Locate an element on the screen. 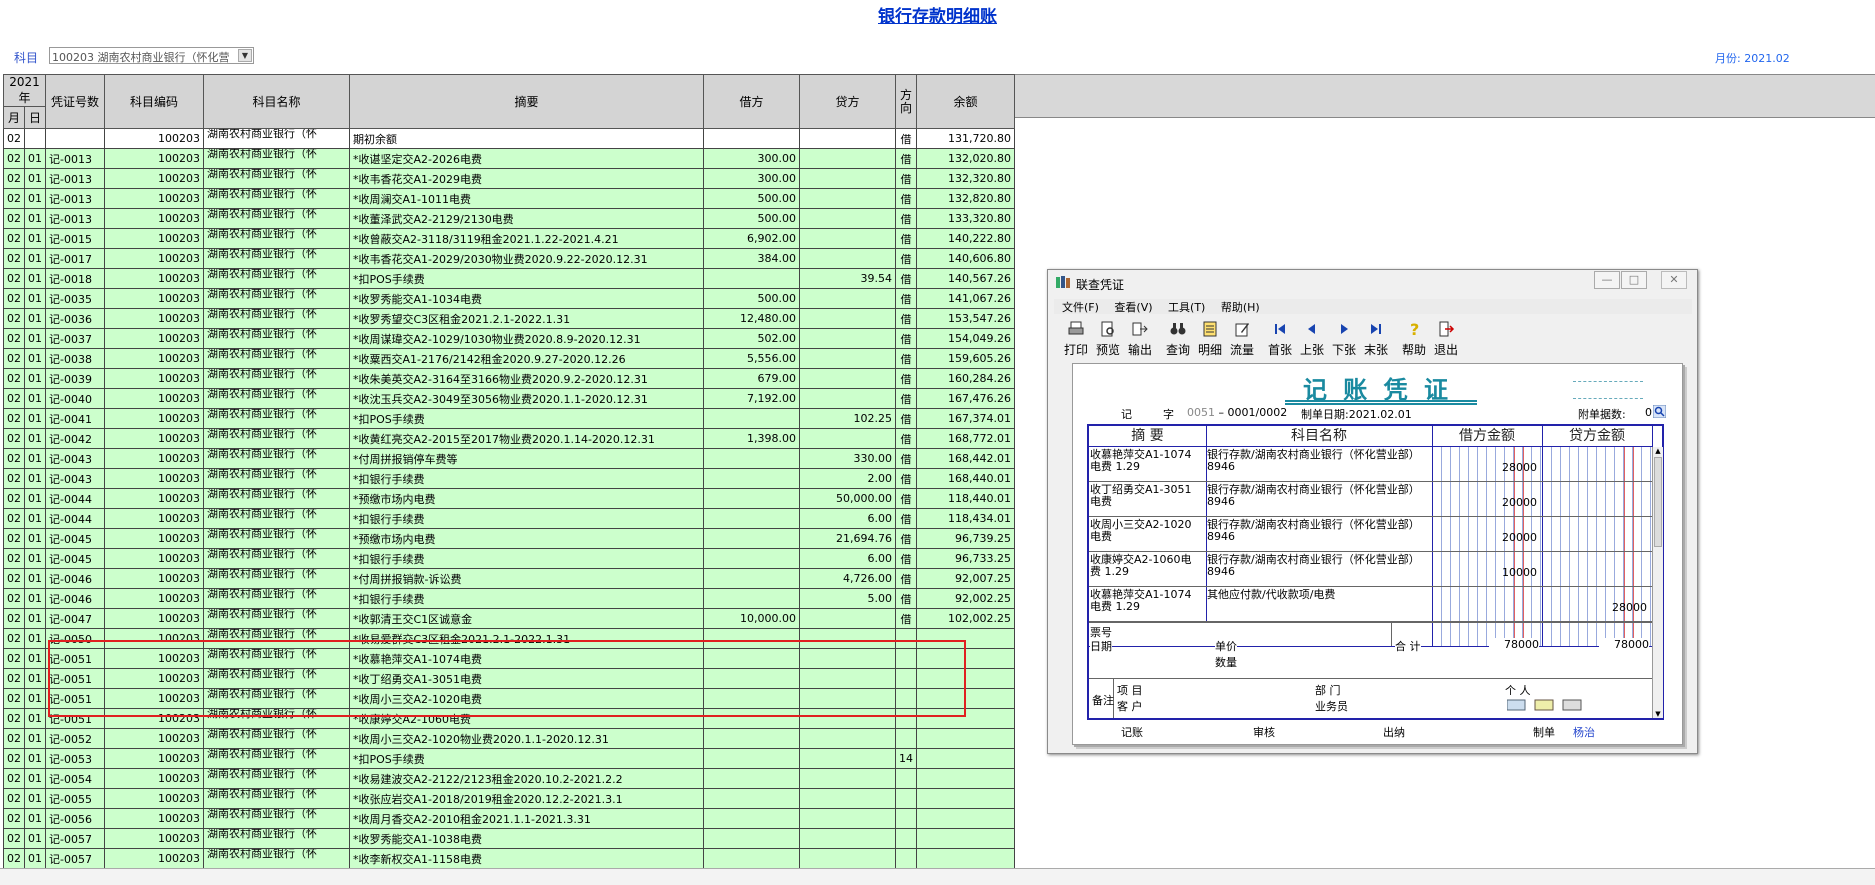 The image size is (1875, 885). cell-name: 湖南农村商业银行（怀 is located at coordinates (276, 198).